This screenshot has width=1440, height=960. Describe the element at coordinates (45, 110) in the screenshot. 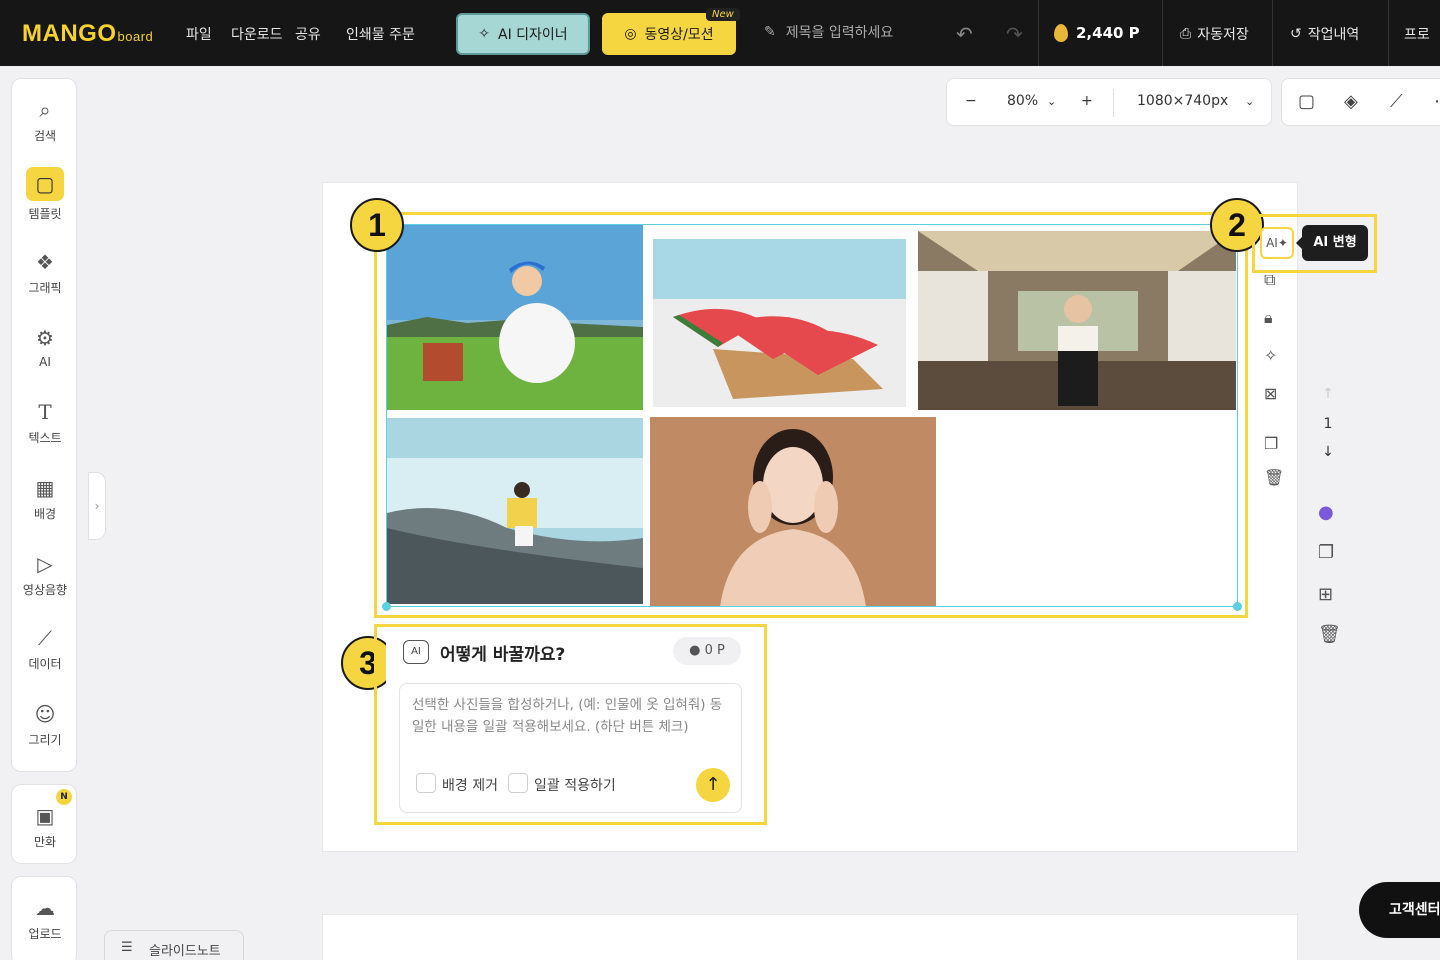

I see `search-icon: ⌕` at that location.